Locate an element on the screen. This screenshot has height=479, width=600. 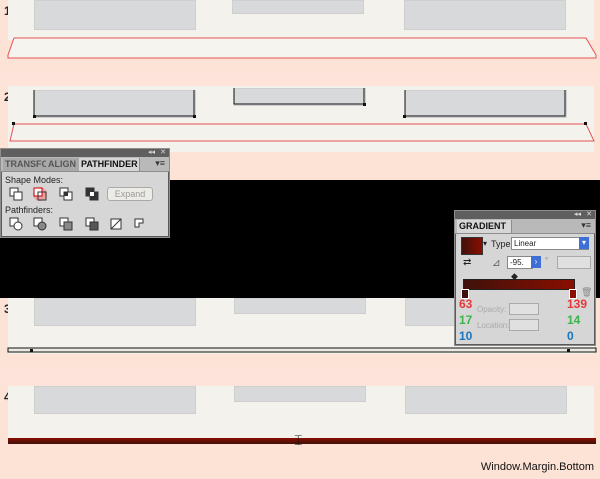
left-stop-red: 63 is located at coordinates (466, 304).